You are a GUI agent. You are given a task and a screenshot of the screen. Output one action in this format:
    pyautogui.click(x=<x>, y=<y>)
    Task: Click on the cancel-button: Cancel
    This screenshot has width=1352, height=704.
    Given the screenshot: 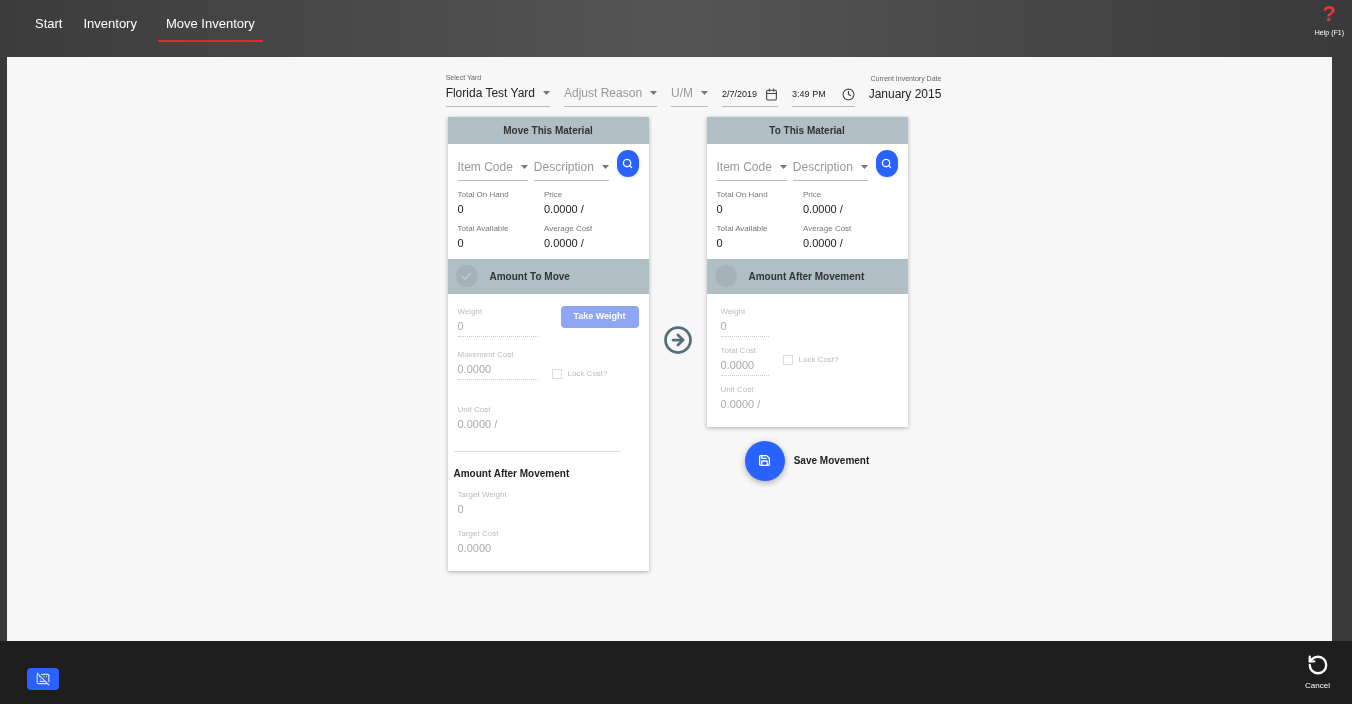 What is the action you would take?
    pyautogui.click(x=1317, y=672)
    